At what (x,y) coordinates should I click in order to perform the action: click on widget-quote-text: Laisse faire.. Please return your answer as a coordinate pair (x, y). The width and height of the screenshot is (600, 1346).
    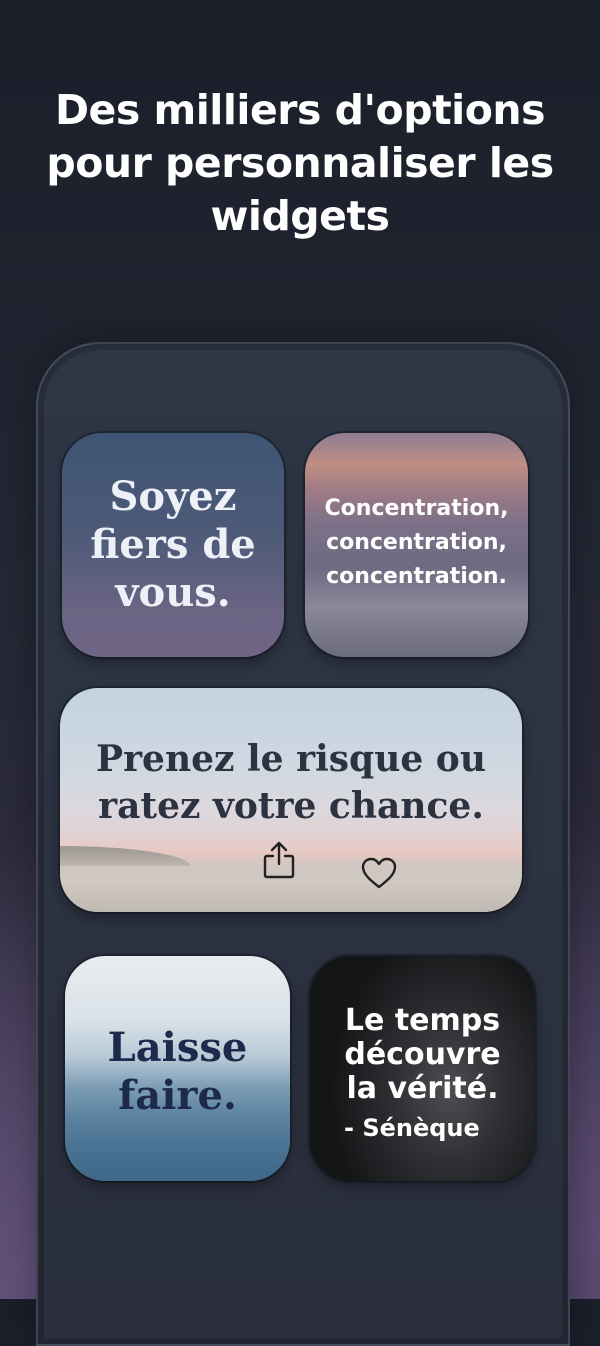
    Looking at the image, I should click on (178, 1072).